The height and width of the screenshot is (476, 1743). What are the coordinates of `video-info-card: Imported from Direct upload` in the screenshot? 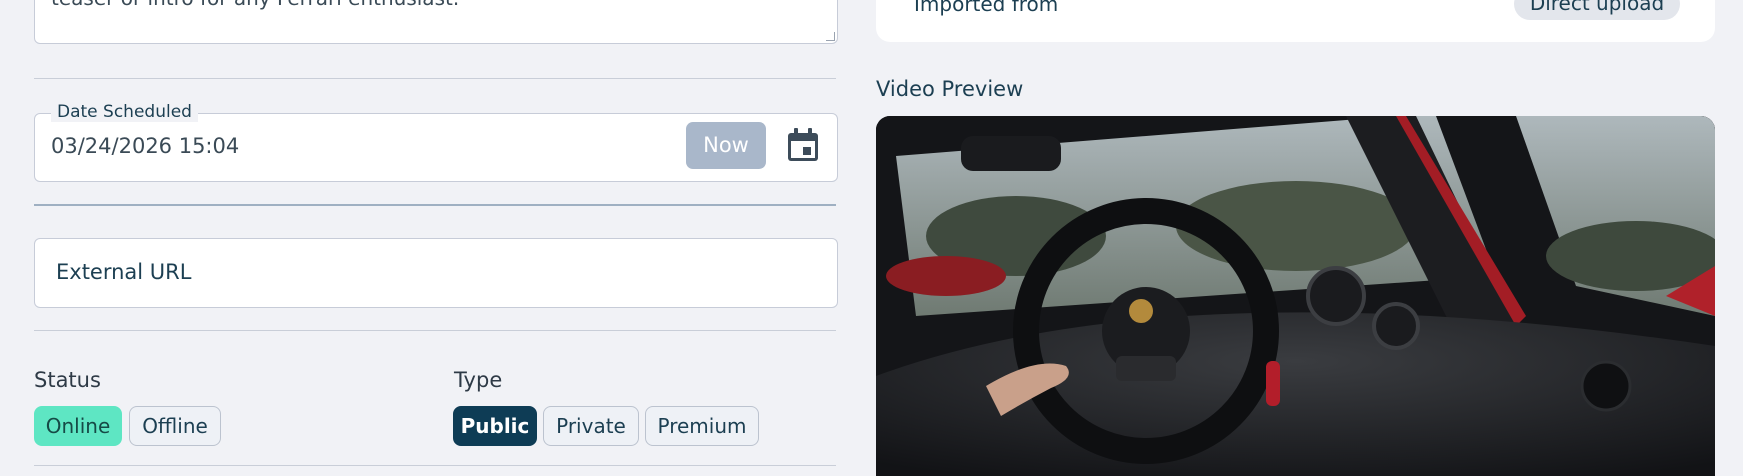 It's located at (1295, 21).